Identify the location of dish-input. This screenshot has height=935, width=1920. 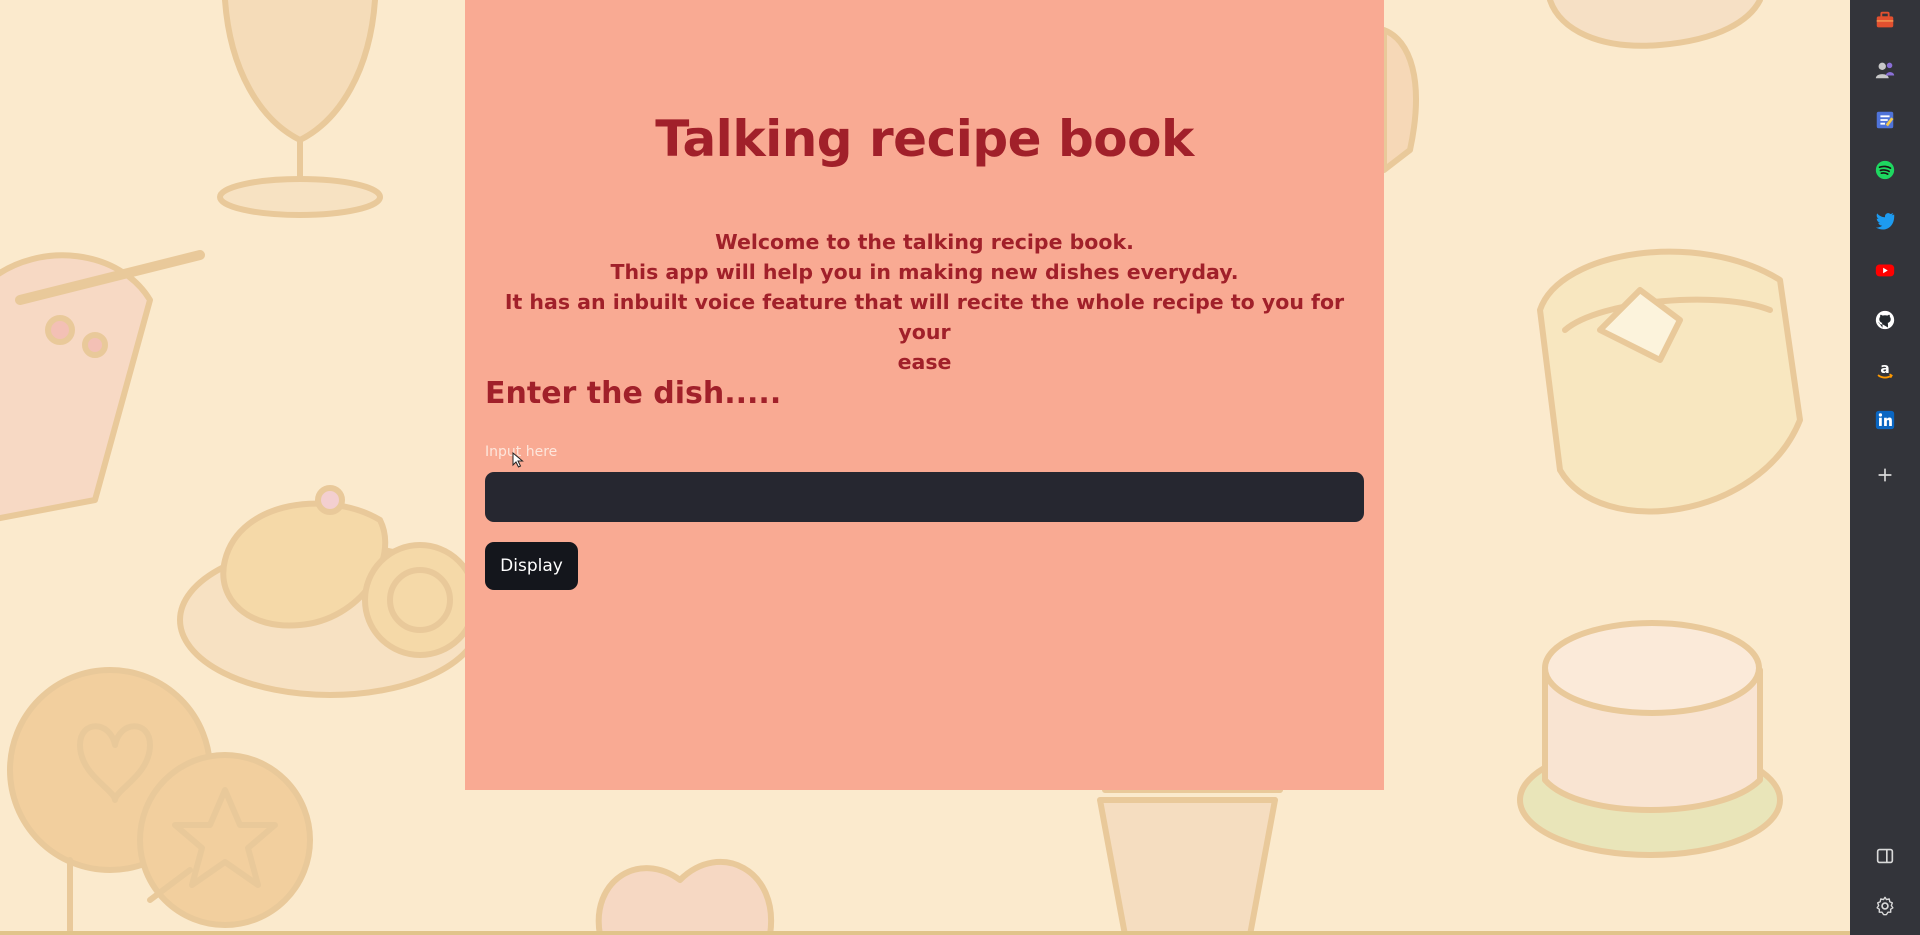
(924, 497).